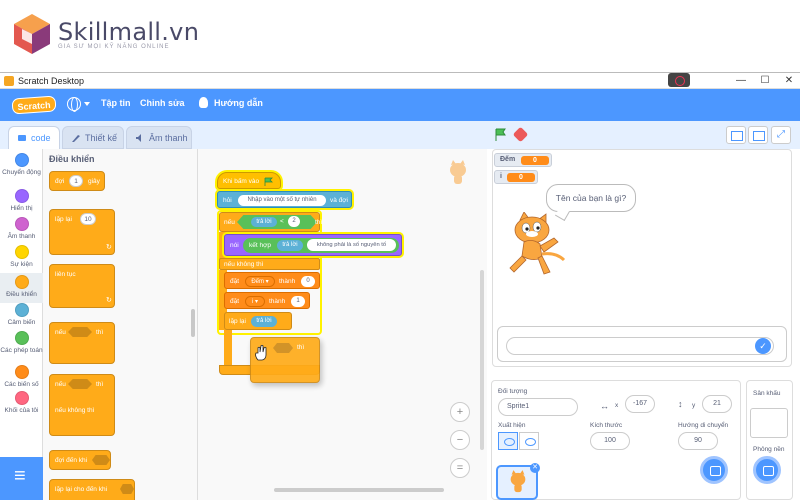 Image resolution: width=800 pixels, height=500 pixels. I want to click on monitor-value: 0, so click(521, 177).